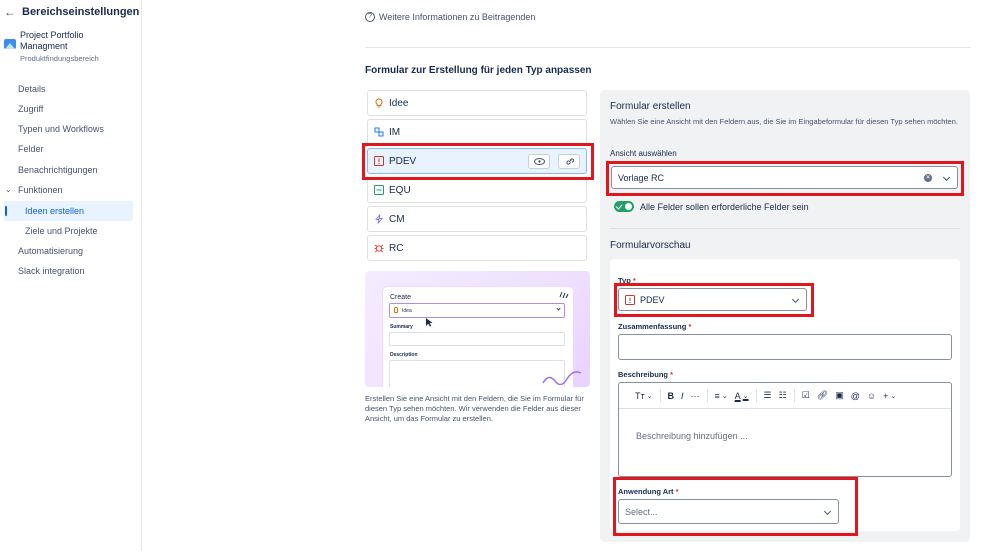 The image size is (999, 551). I want to click on question-icon: ?, so click(370, 17).